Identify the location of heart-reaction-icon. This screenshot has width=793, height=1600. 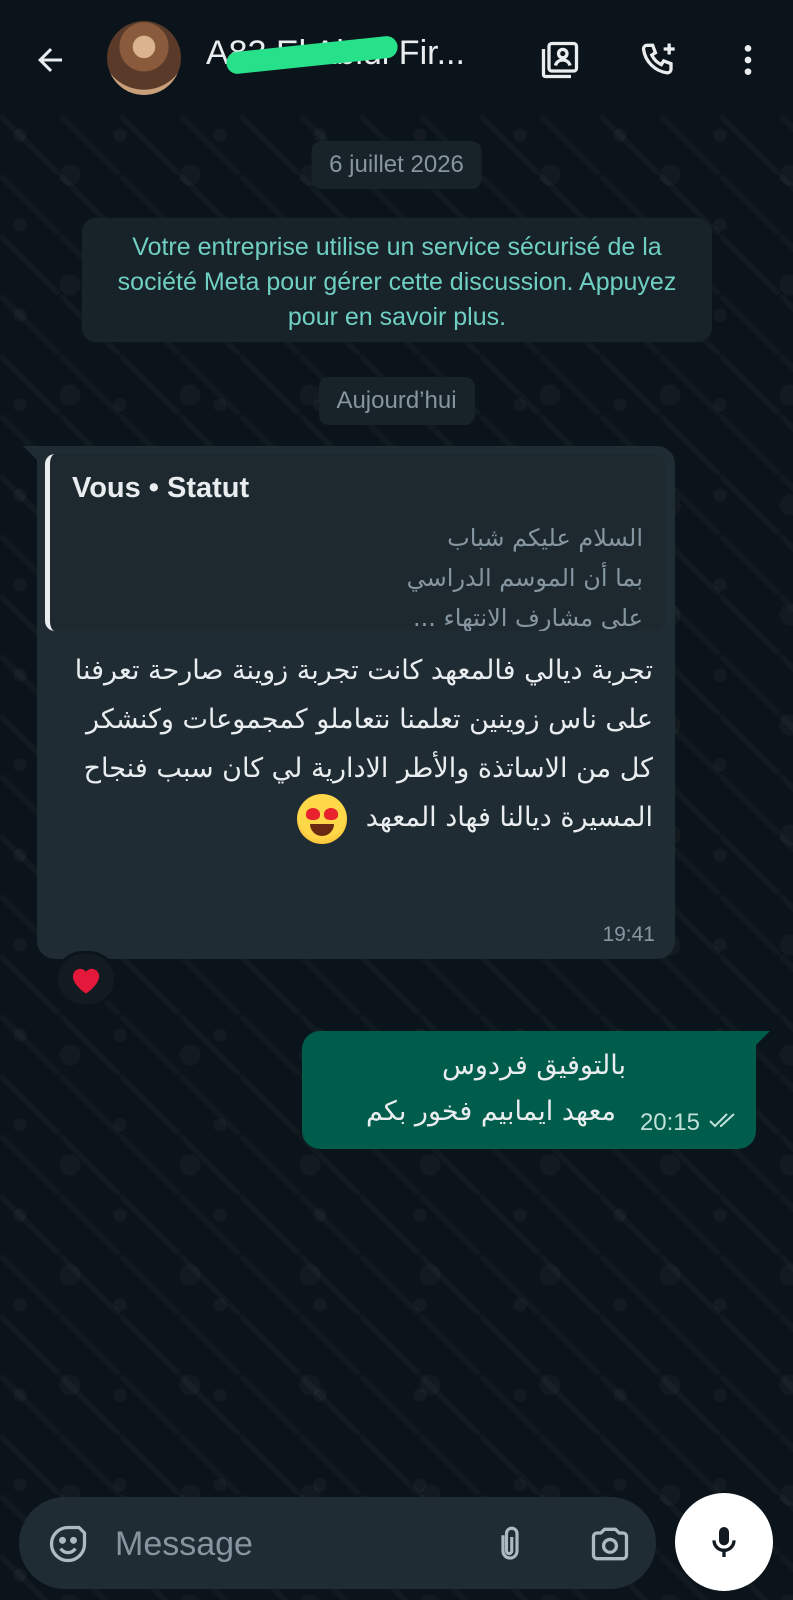
(86, 979).